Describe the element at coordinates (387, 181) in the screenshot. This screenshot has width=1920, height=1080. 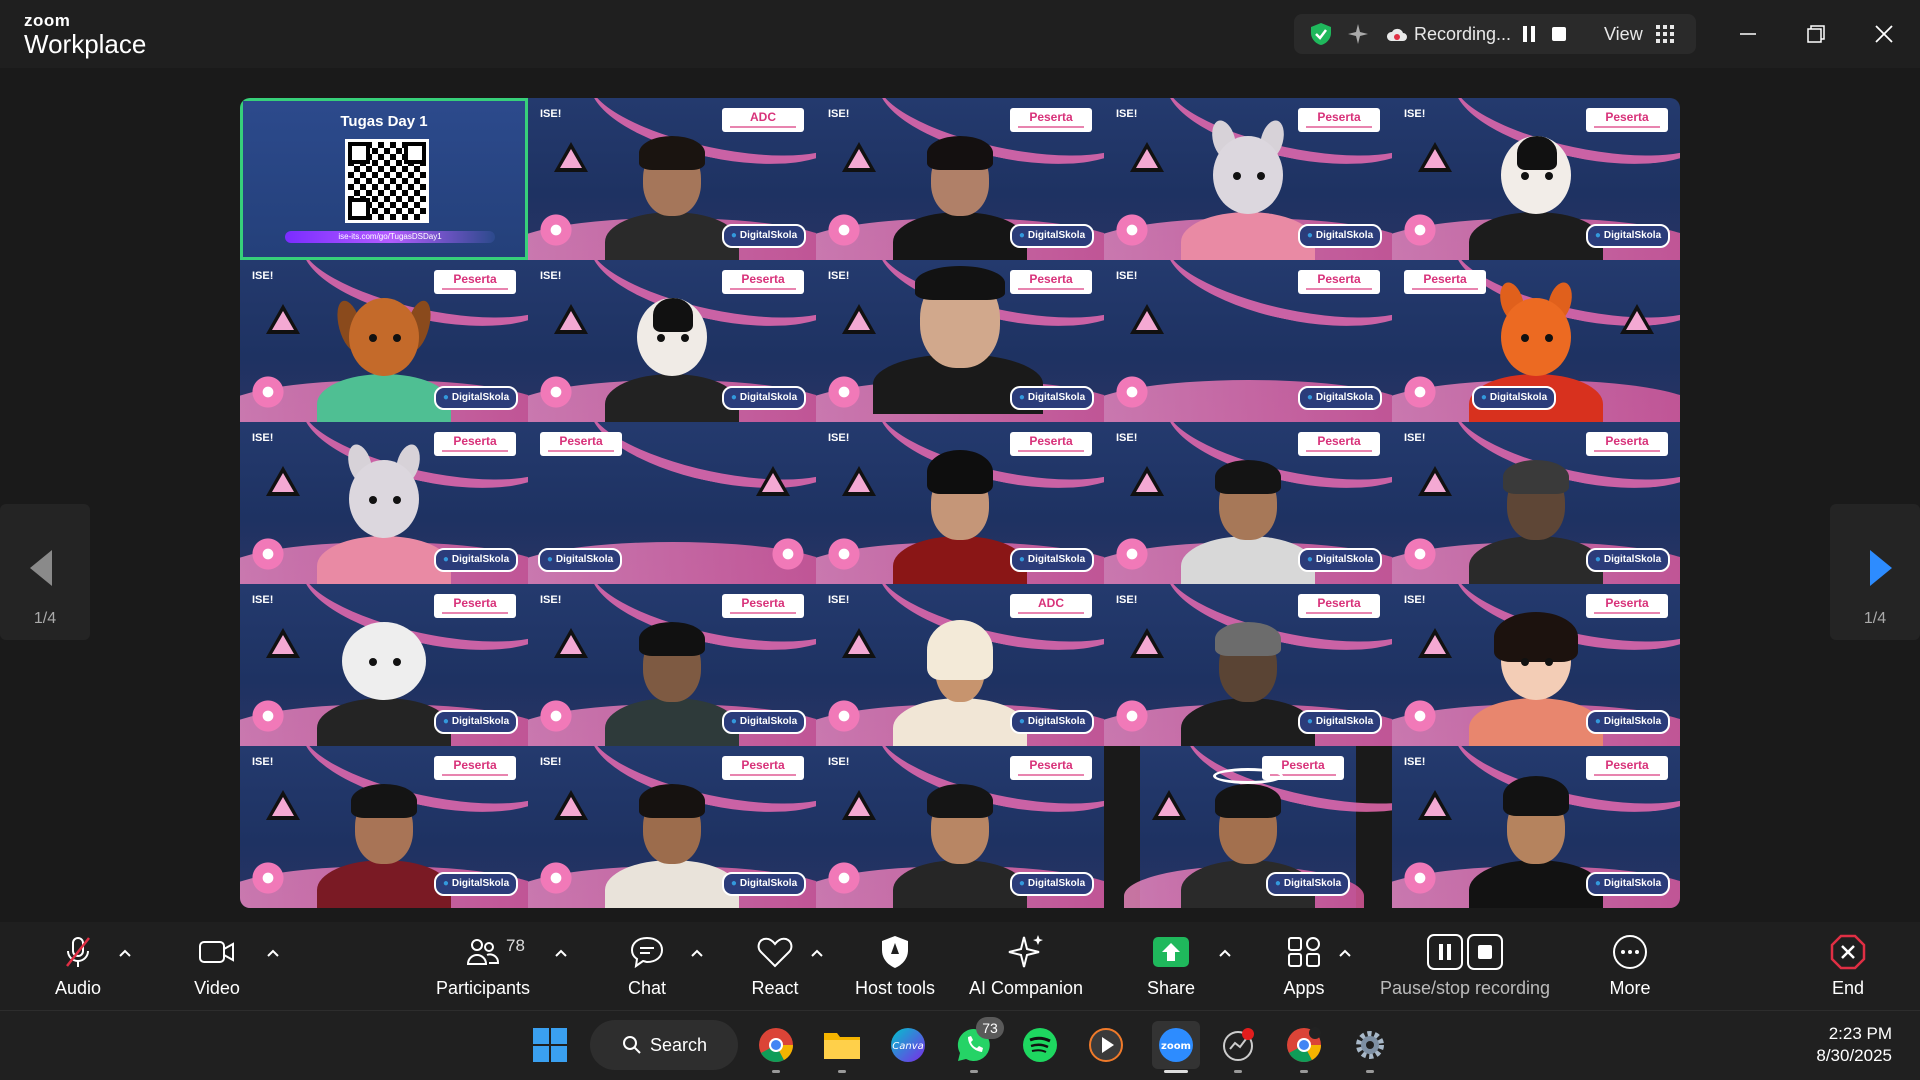
I see `qr-code` at that location.